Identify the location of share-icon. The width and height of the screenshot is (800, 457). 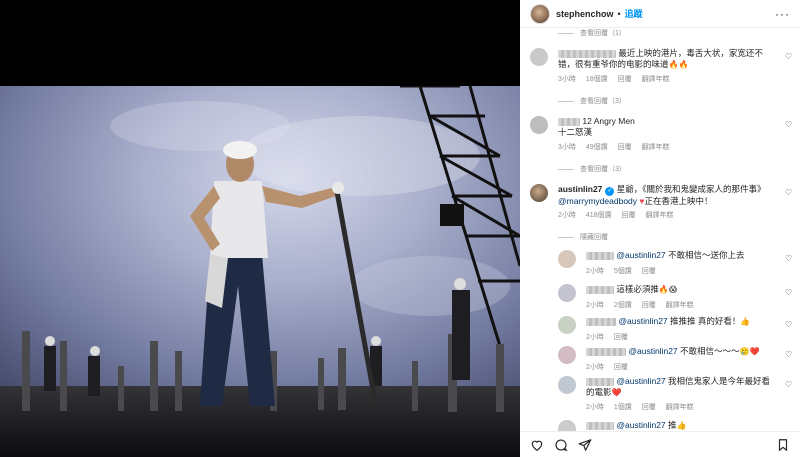
(585, 445).